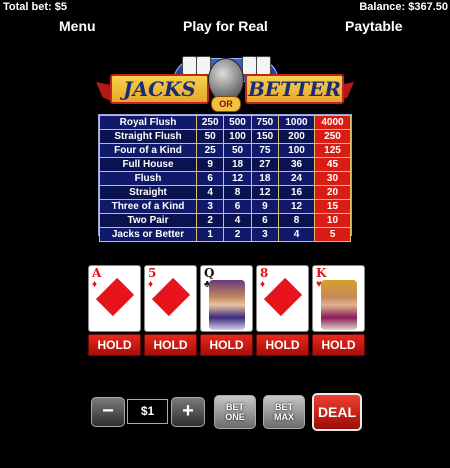 The image size is (450, 468). I want to click on bet-amount-display: $1, so click(147, 411).